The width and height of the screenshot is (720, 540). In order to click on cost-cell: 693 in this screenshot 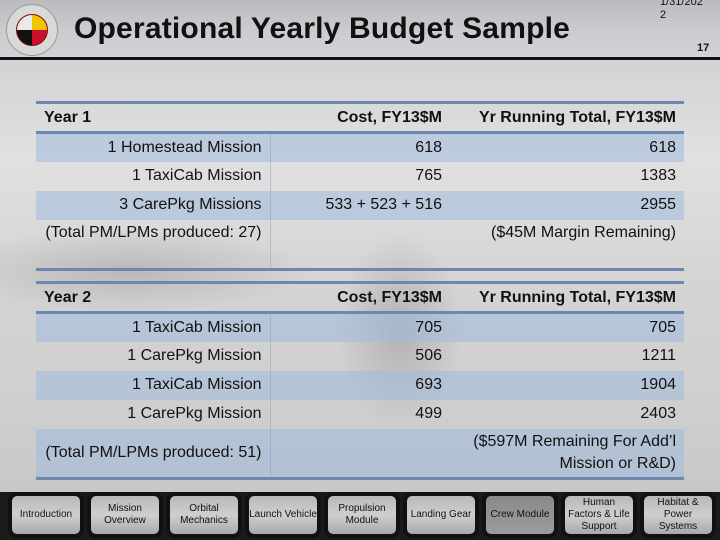, I will do `click(360, 385)`.